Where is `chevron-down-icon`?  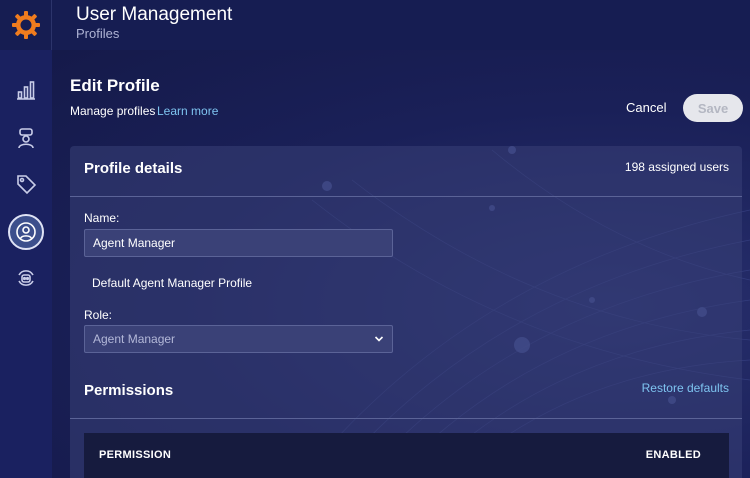
chevron-down-icon is located at coordinates (379, 339).